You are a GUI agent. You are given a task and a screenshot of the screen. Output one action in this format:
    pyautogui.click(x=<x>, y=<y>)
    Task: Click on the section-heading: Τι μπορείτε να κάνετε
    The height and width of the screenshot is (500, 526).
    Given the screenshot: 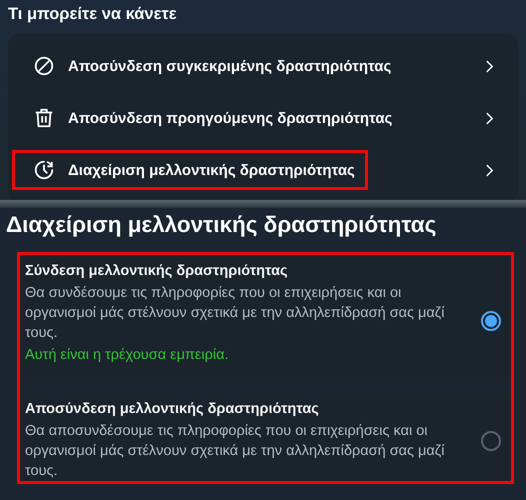 What is the action you would take?
    pyautogui.click(x=93, y=15)
    